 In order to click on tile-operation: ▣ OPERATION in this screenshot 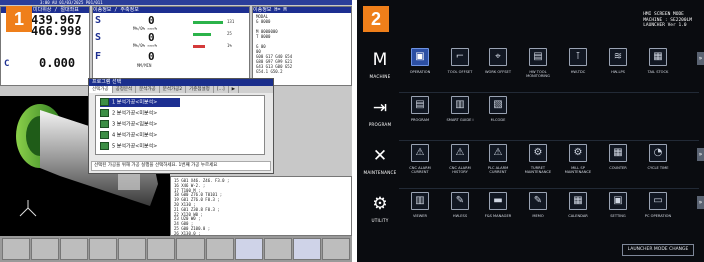, I will do `click(420, 61)`.